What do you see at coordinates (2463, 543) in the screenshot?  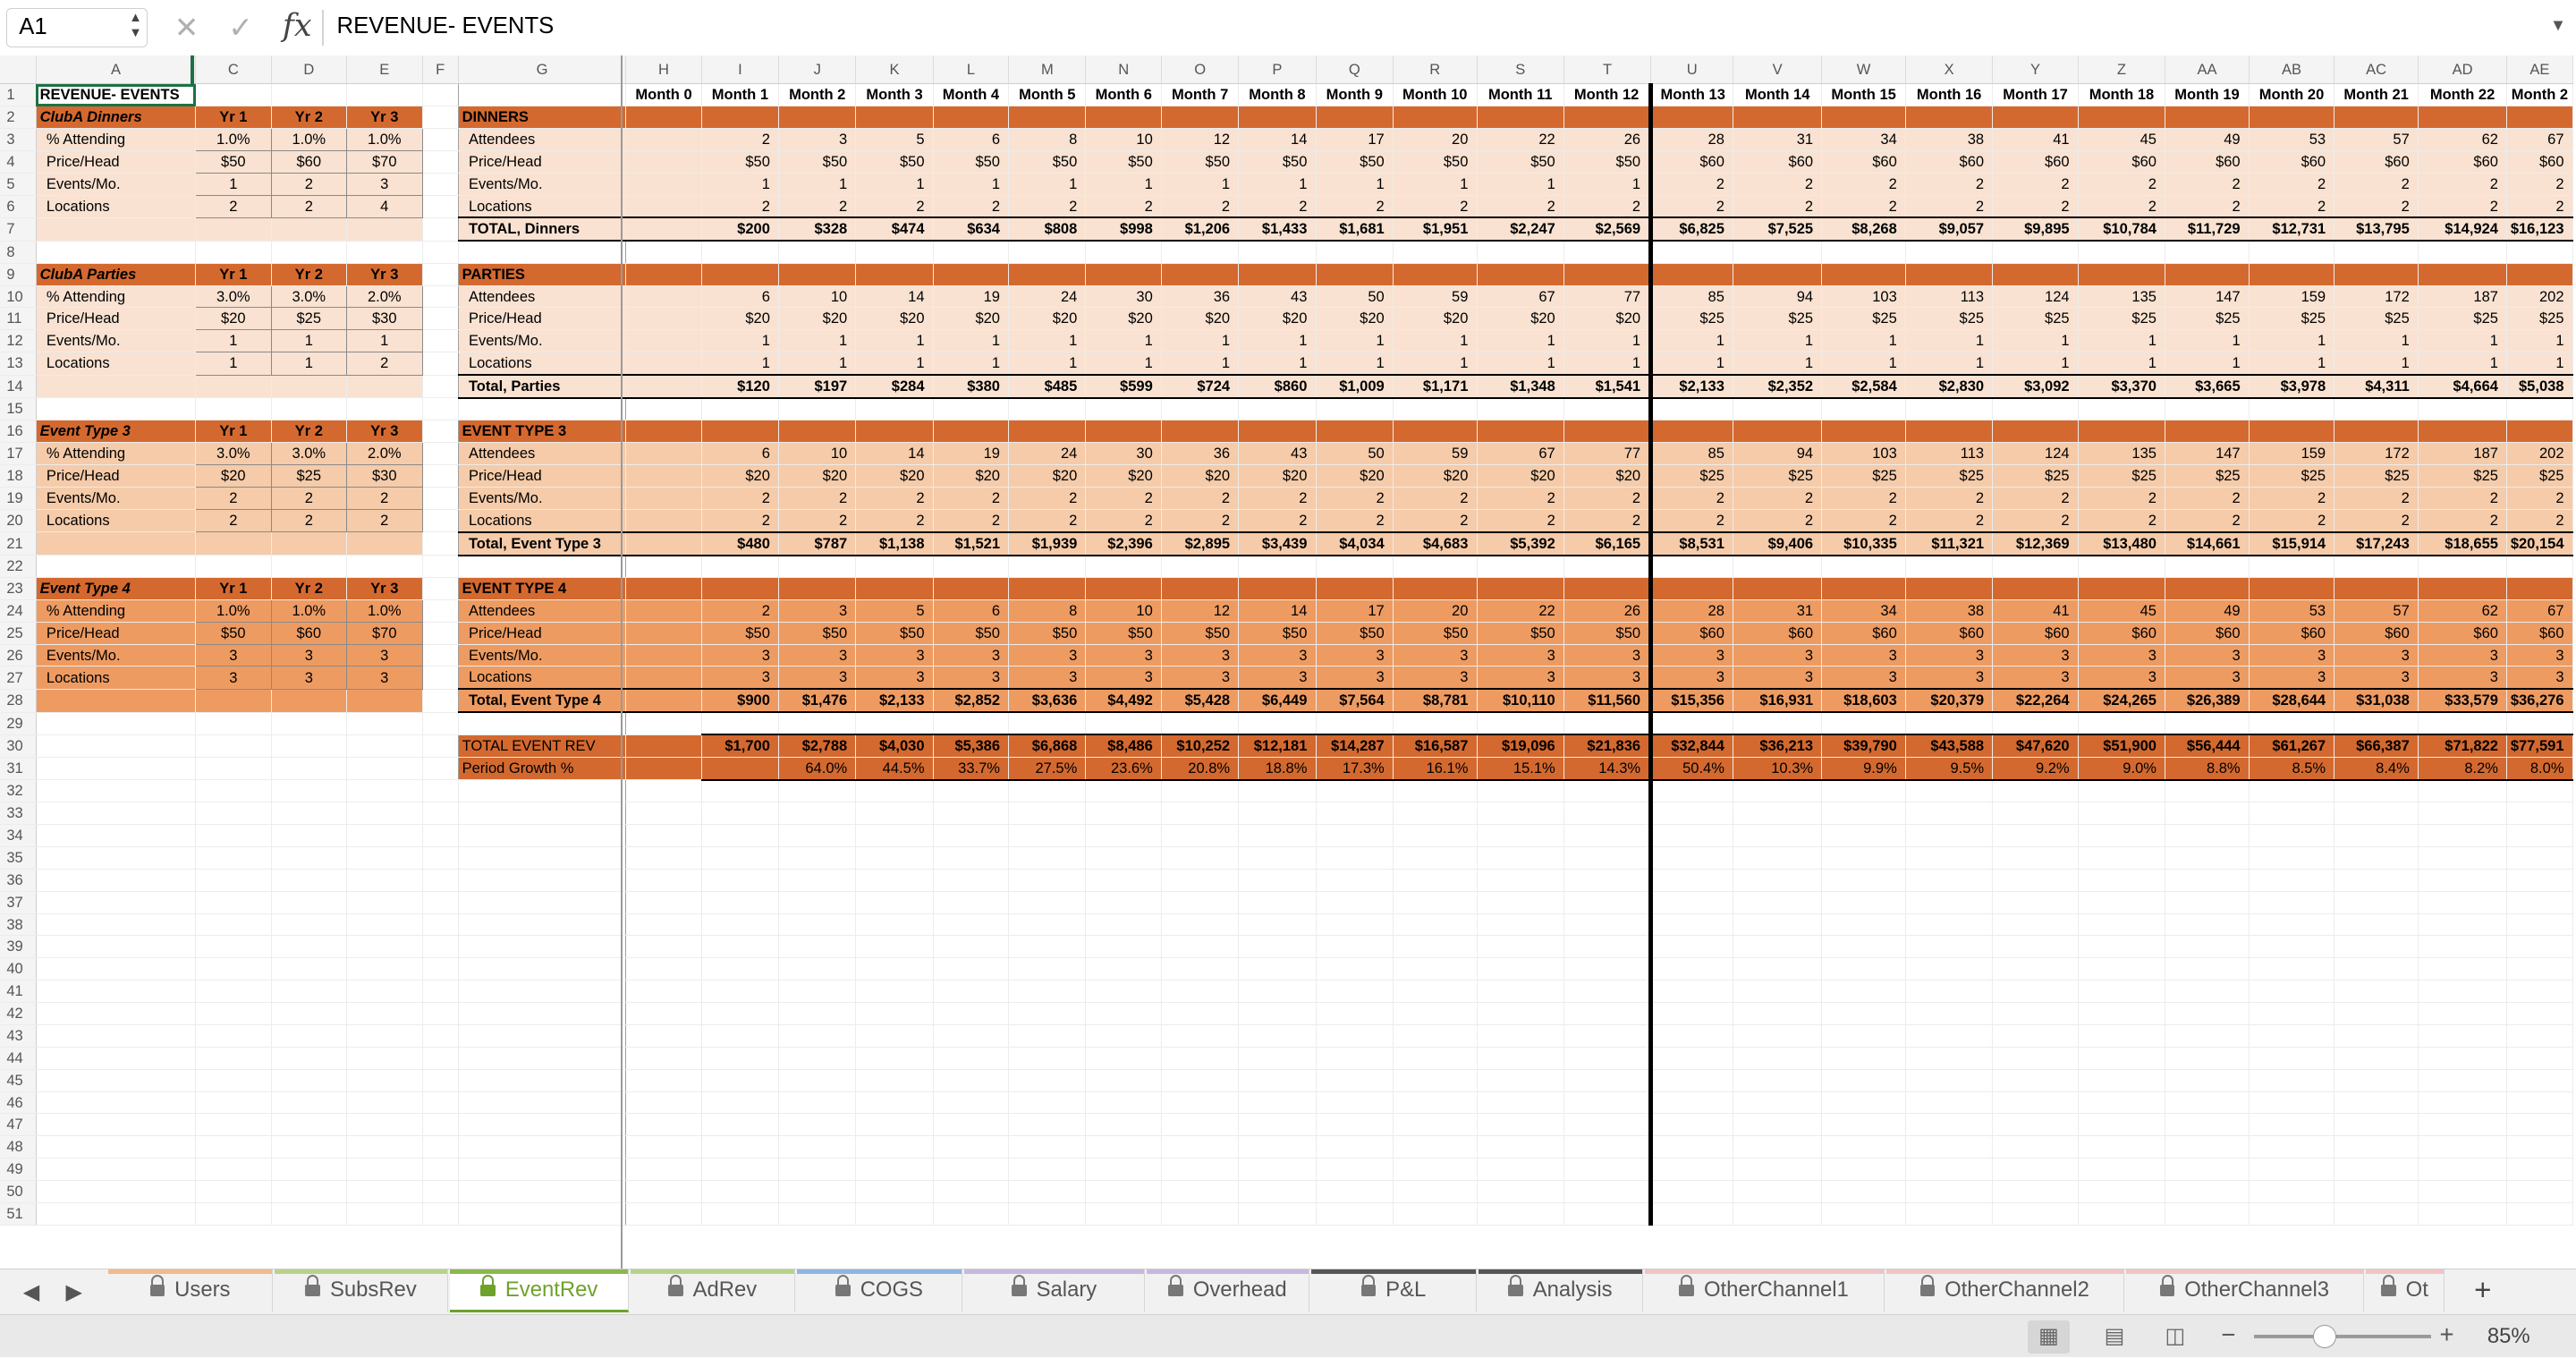 I see `total-value: $18,655` at bounding box center [2463, 543].